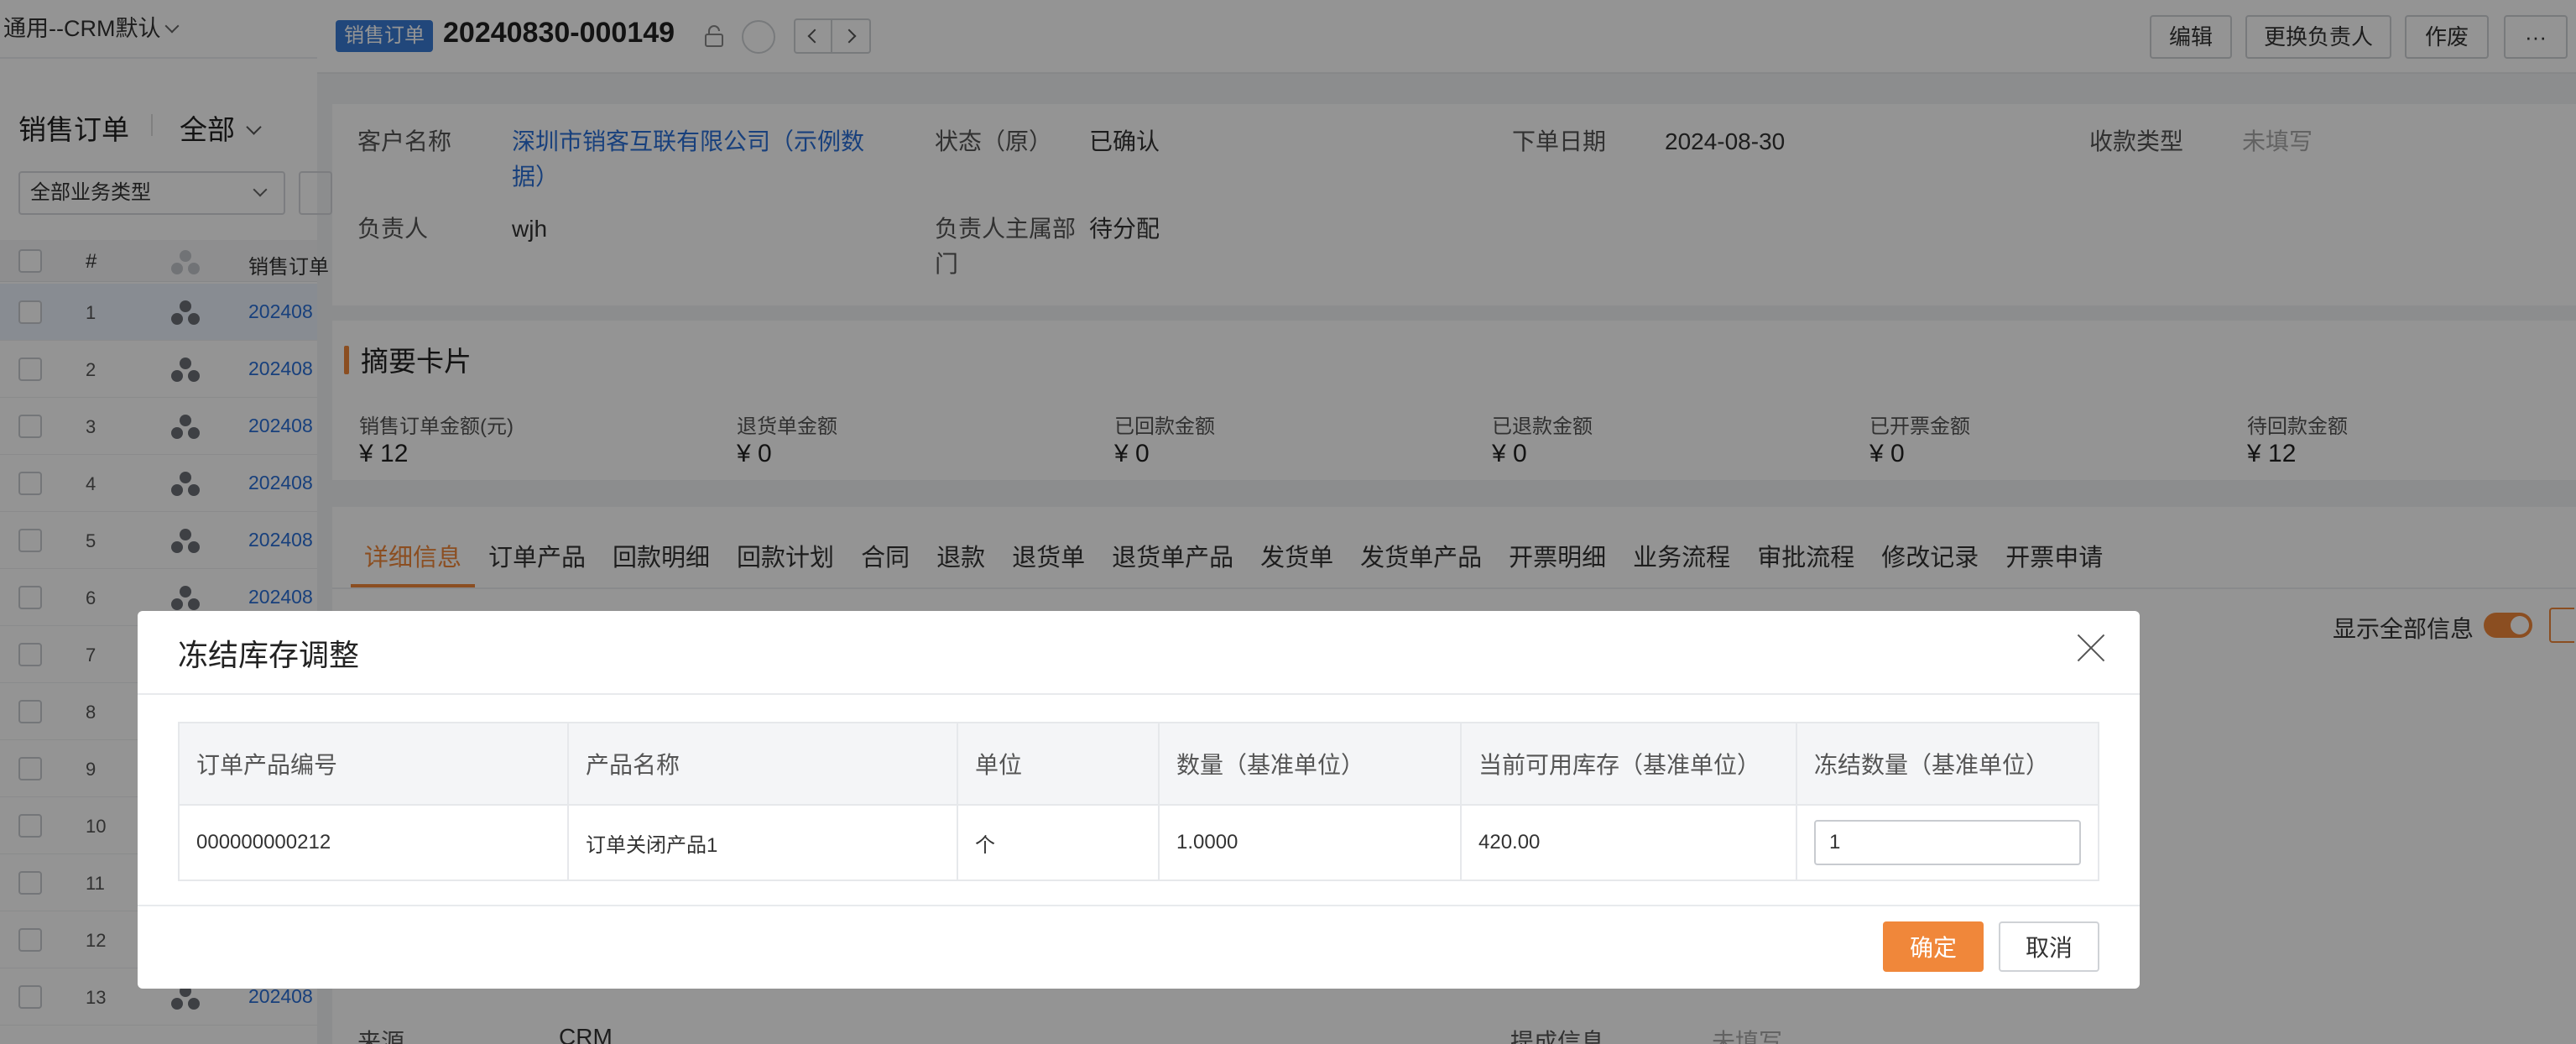 The width and height of the screenshot is (2576, 1044). I want to click on product-name-cell: 订单关闭产品1, so click(762, 843).